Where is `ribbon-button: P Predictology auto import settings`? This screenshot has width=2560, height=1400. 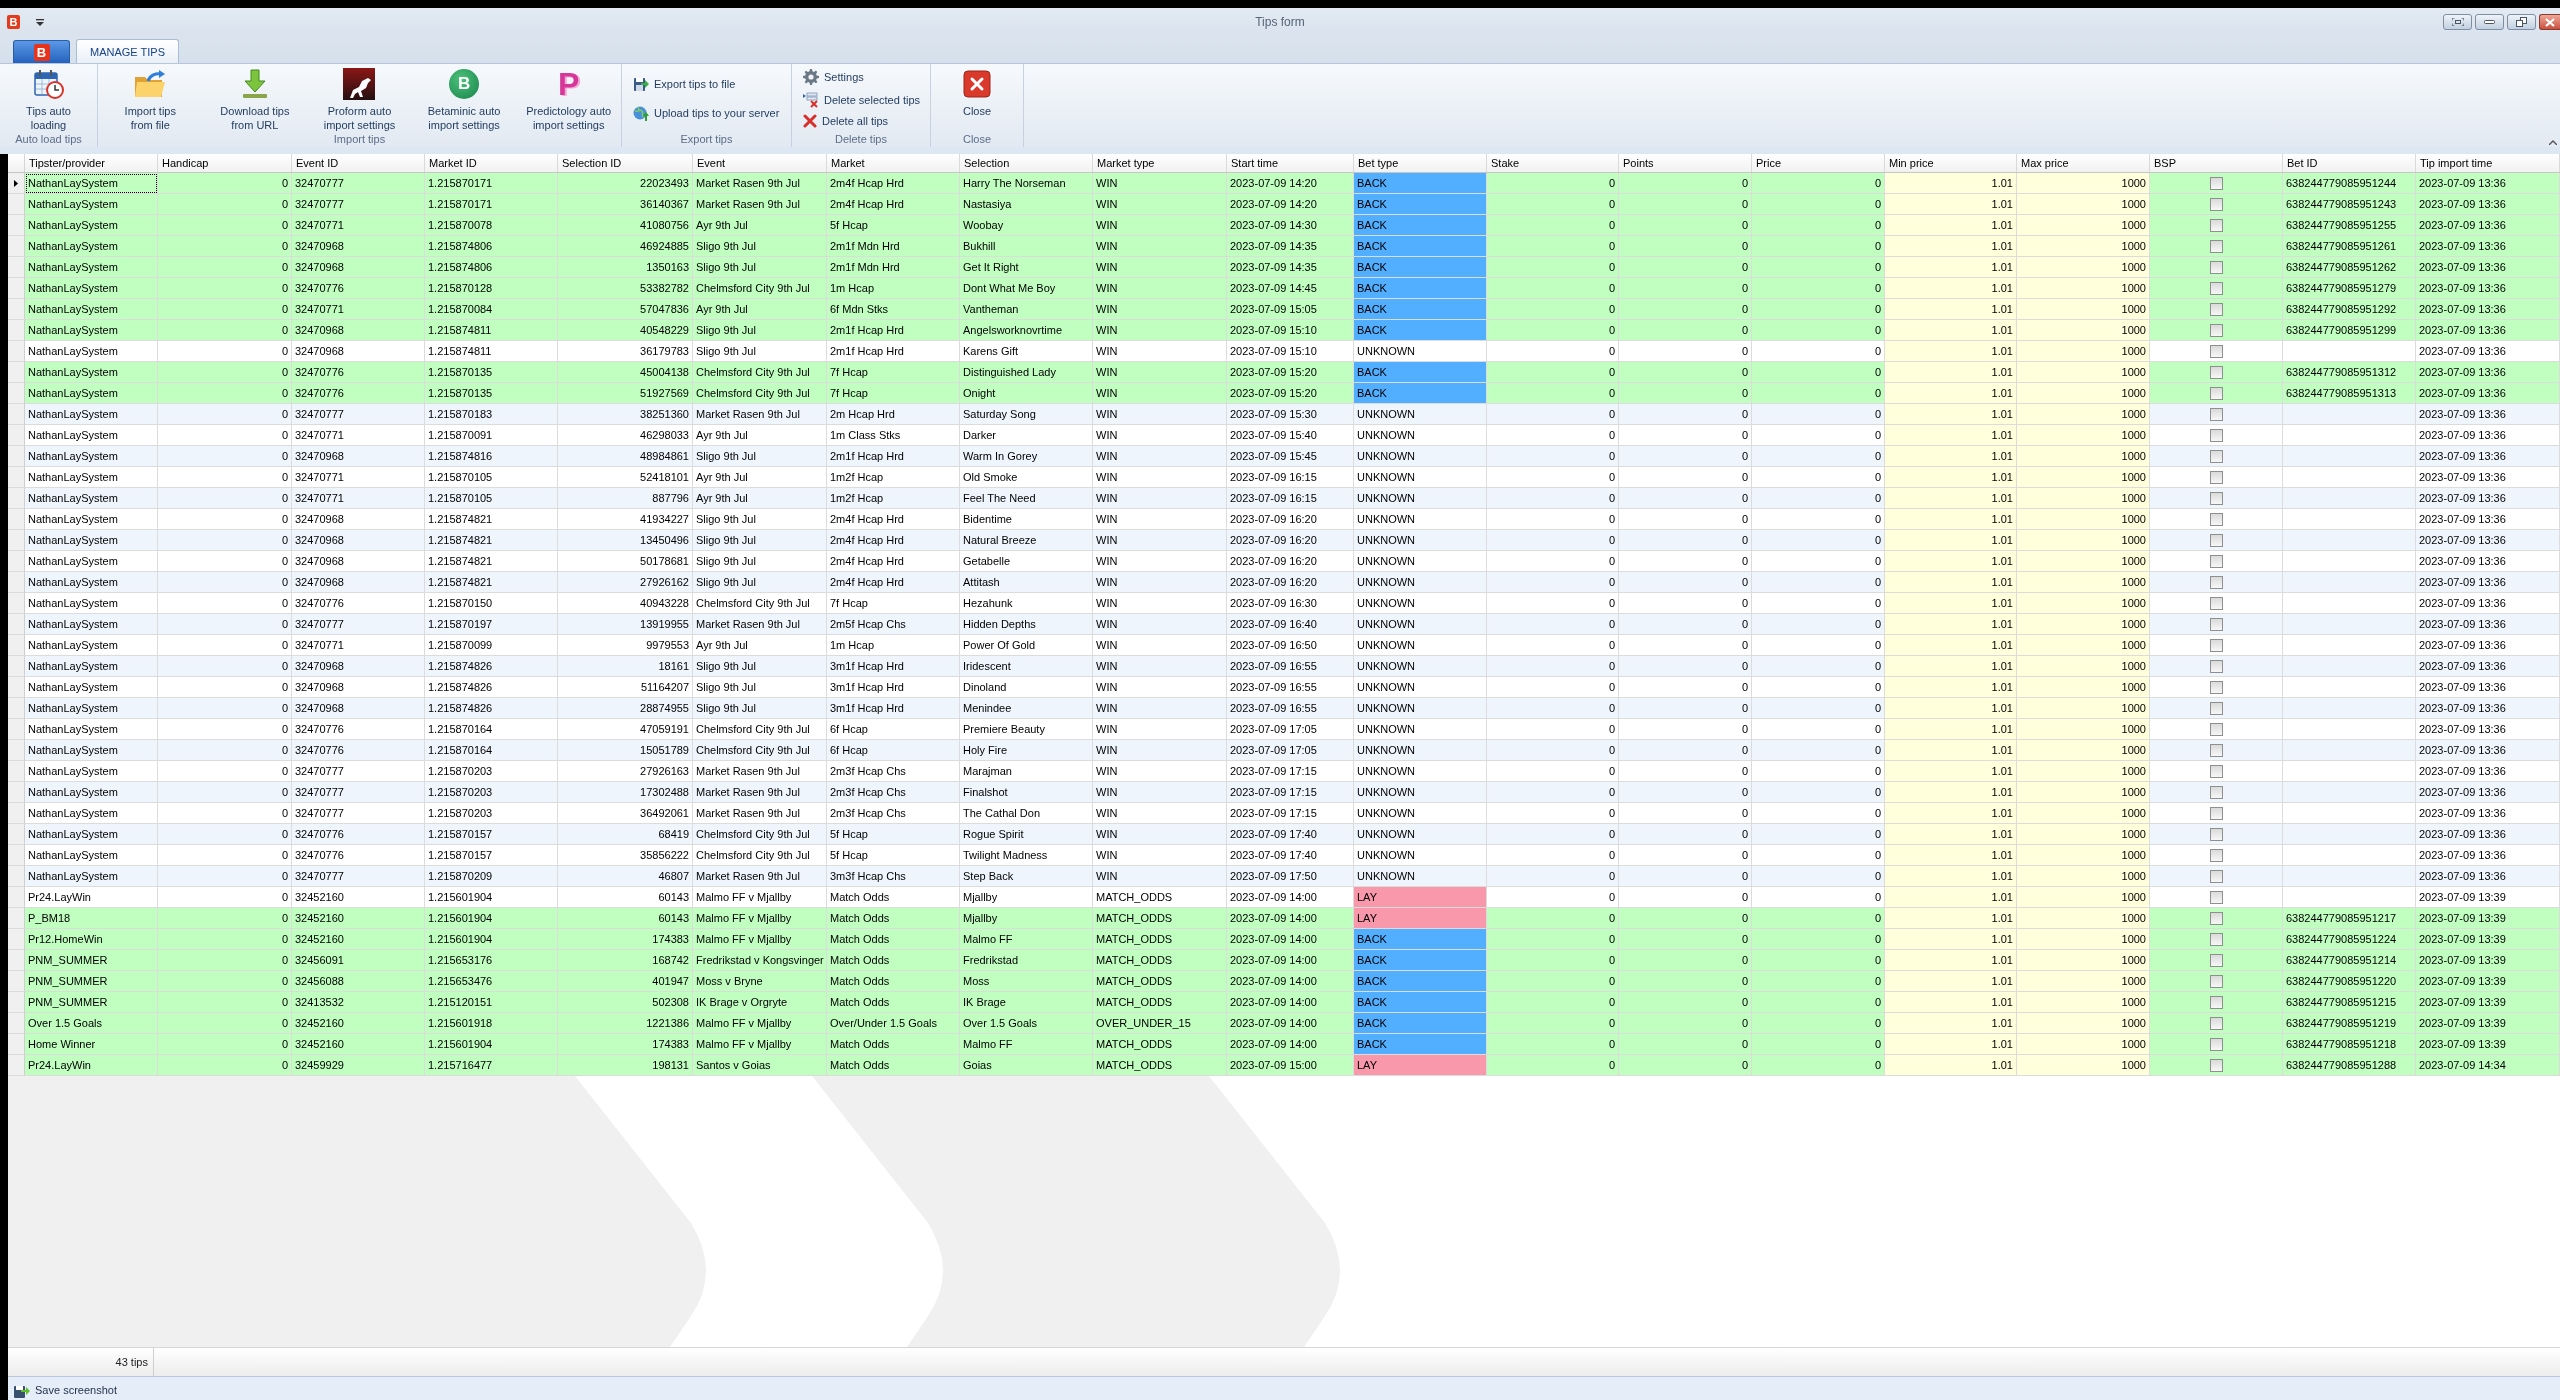
ribbon-button: P Predictology auto import settings is located at coordinates (568, 98).